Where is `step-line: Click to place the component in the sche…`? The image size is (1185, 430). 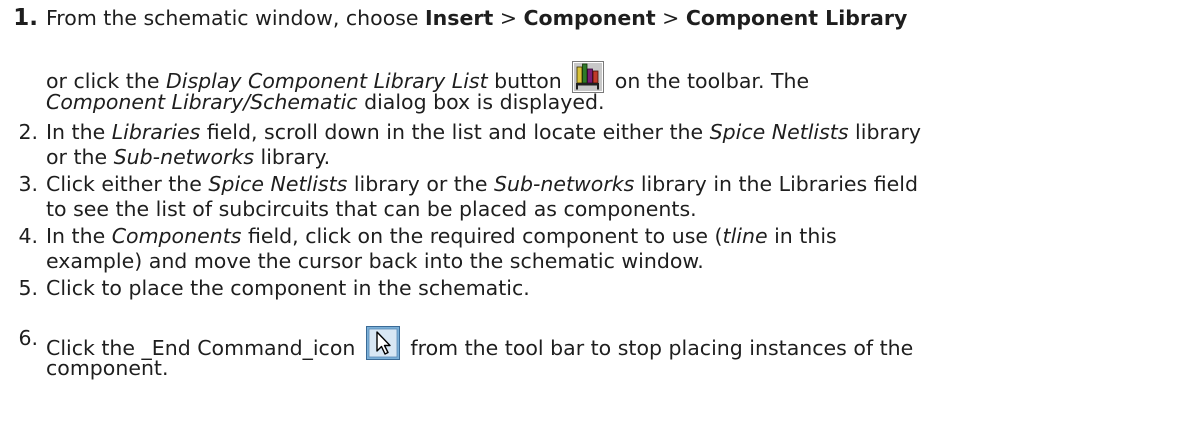
step-line: Click to place the component in the sche… is located at coordinates (288, 288).